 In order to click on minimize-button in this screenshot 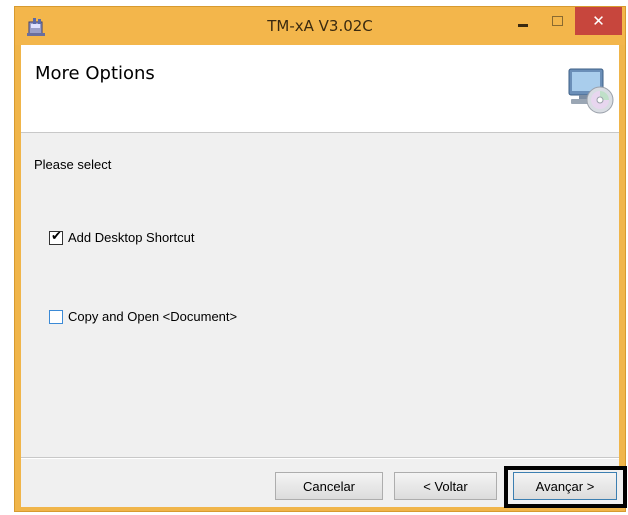, I will do `click(523, 21)`.